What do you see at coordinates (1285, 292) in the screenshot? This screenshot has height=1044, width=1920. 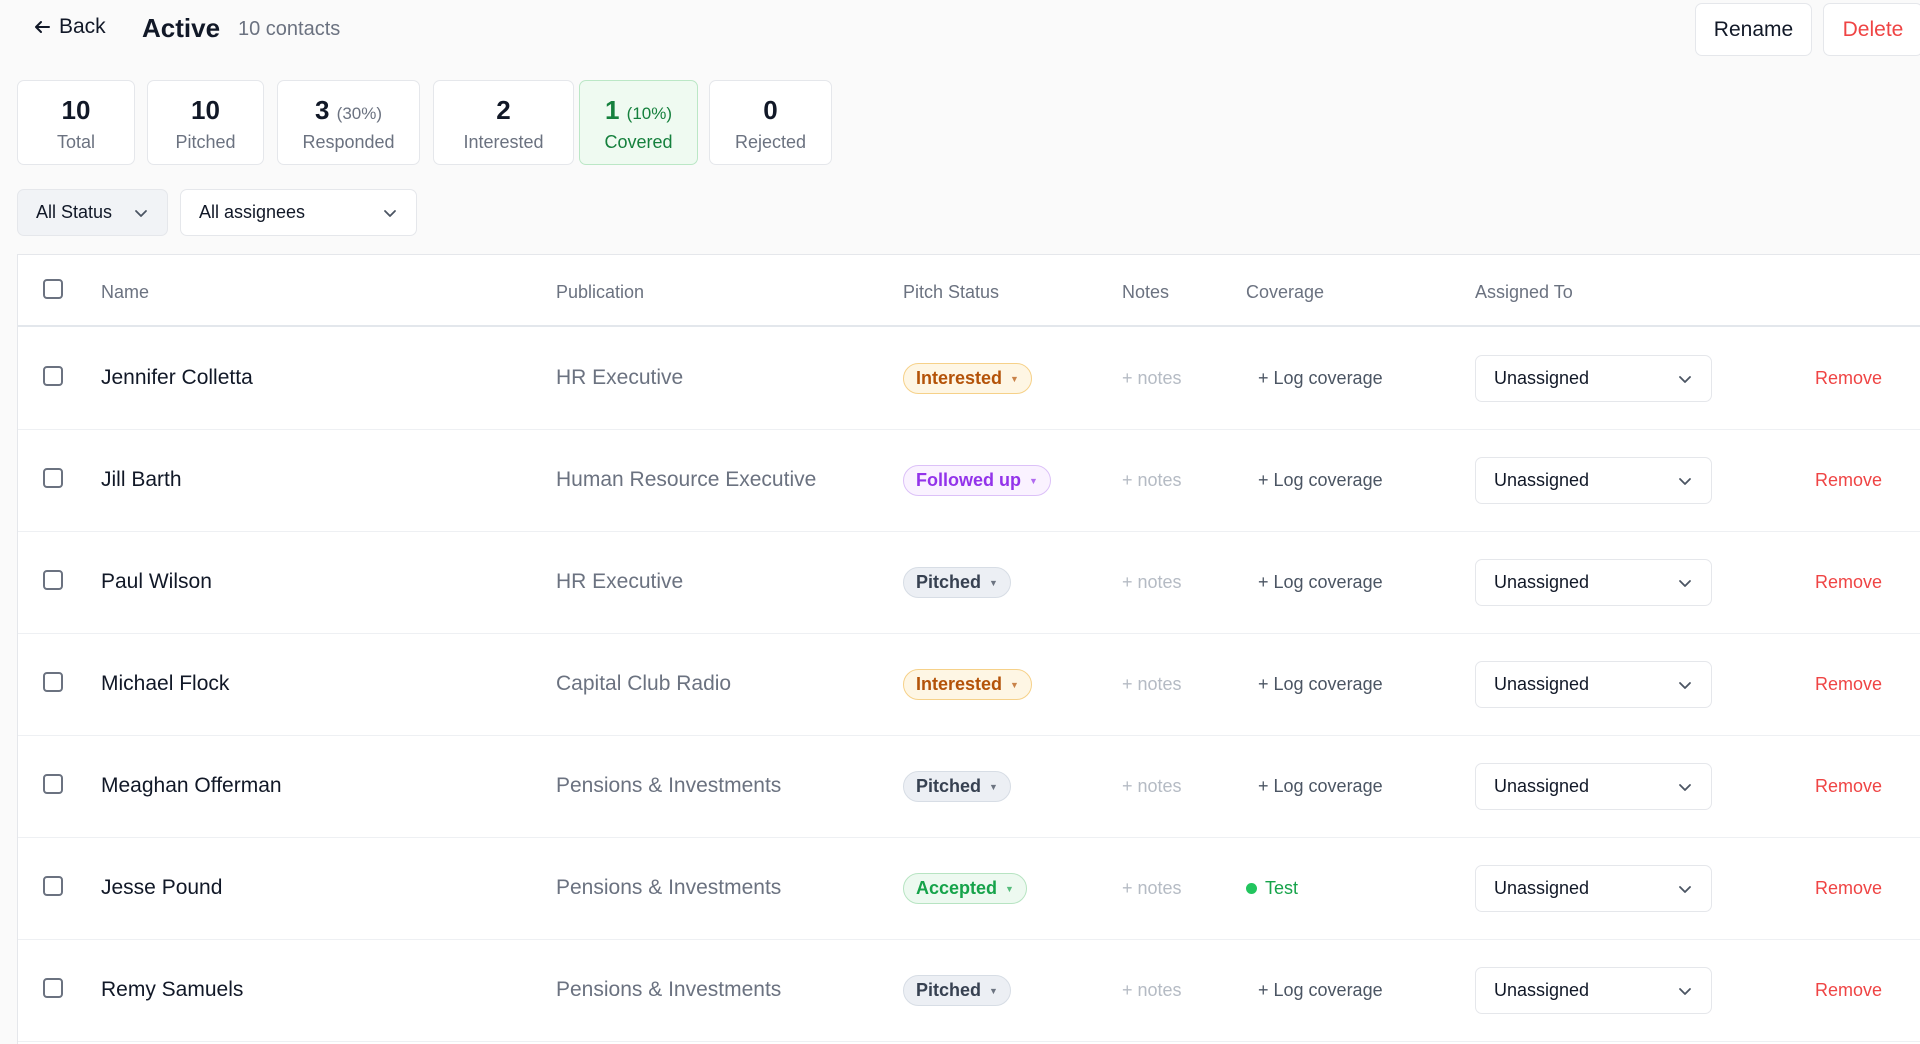 I see `column-header-coverage: Coverage` at bounding box center [1285, 292].